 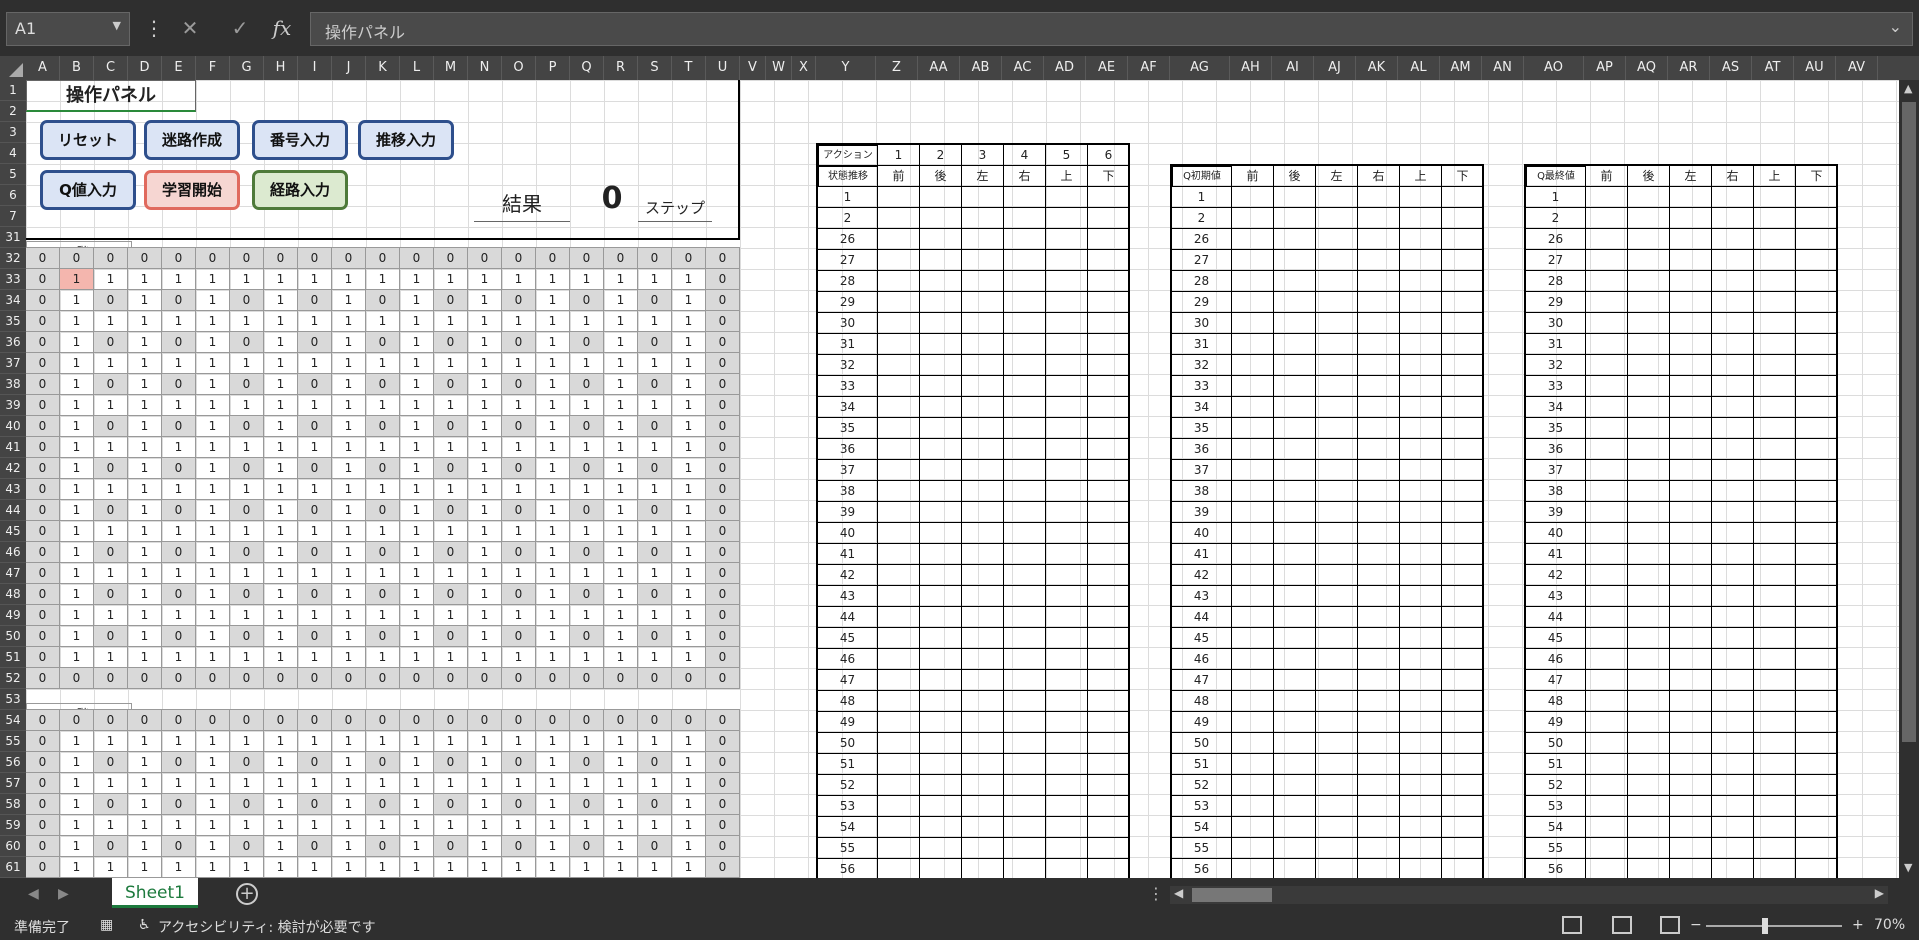 I want to click on row-header: 43, so click(x=13, y=489).